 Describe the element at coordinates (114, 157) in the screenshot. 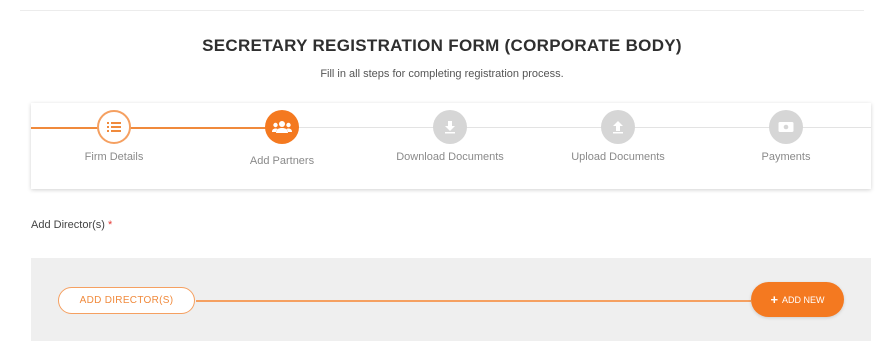

I see `step-label: Firm Details` at that location.